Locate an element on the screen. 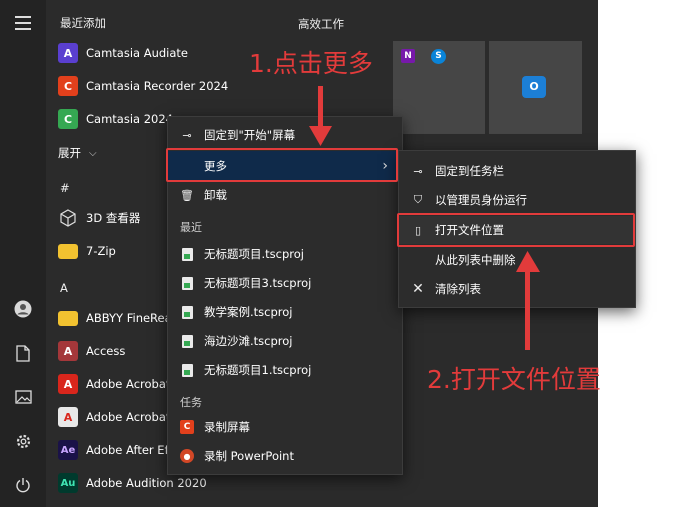  expand-toggle: 展开 ⌵ is located at coordinates (77, 153).